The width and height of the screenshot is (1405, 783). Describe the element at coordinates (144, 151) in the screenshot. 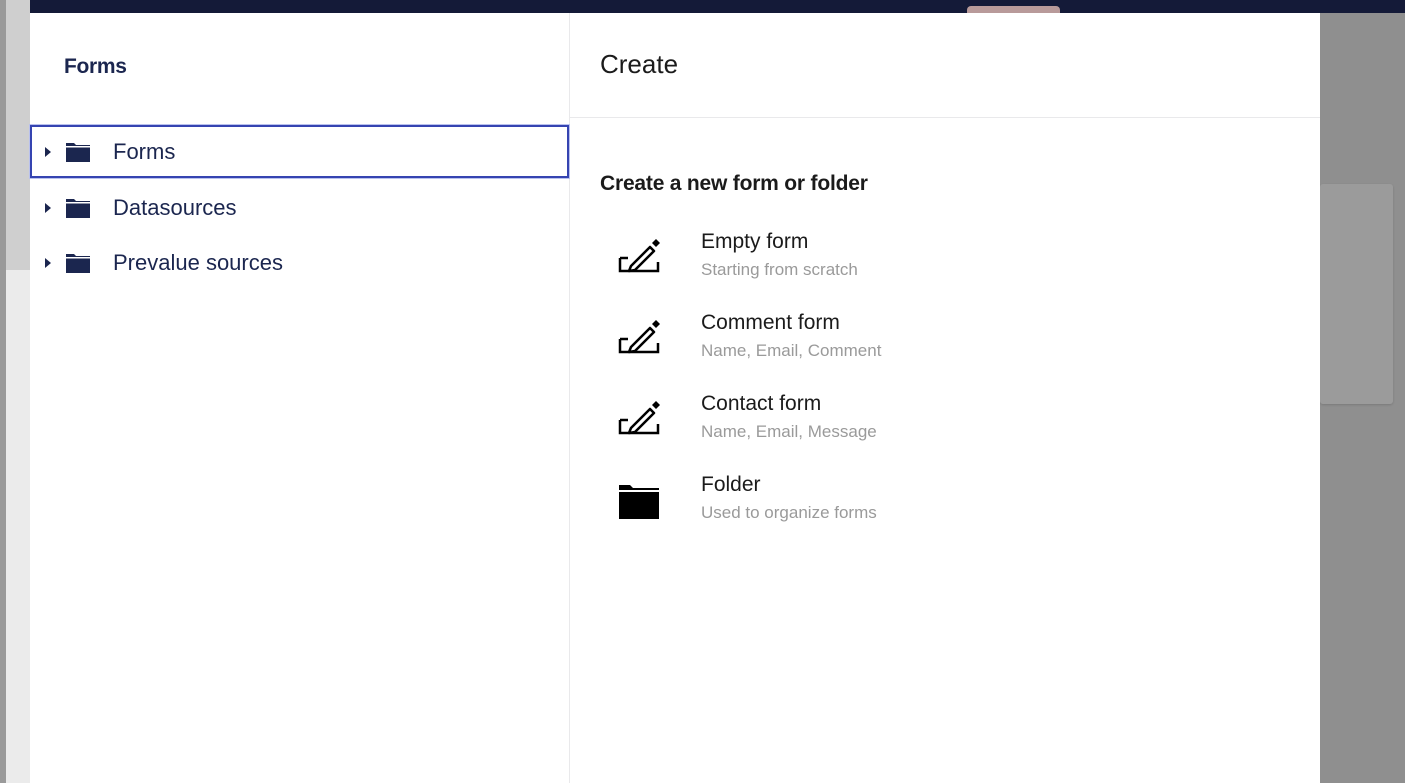

I see `tree-item-label: Forms` at that location.